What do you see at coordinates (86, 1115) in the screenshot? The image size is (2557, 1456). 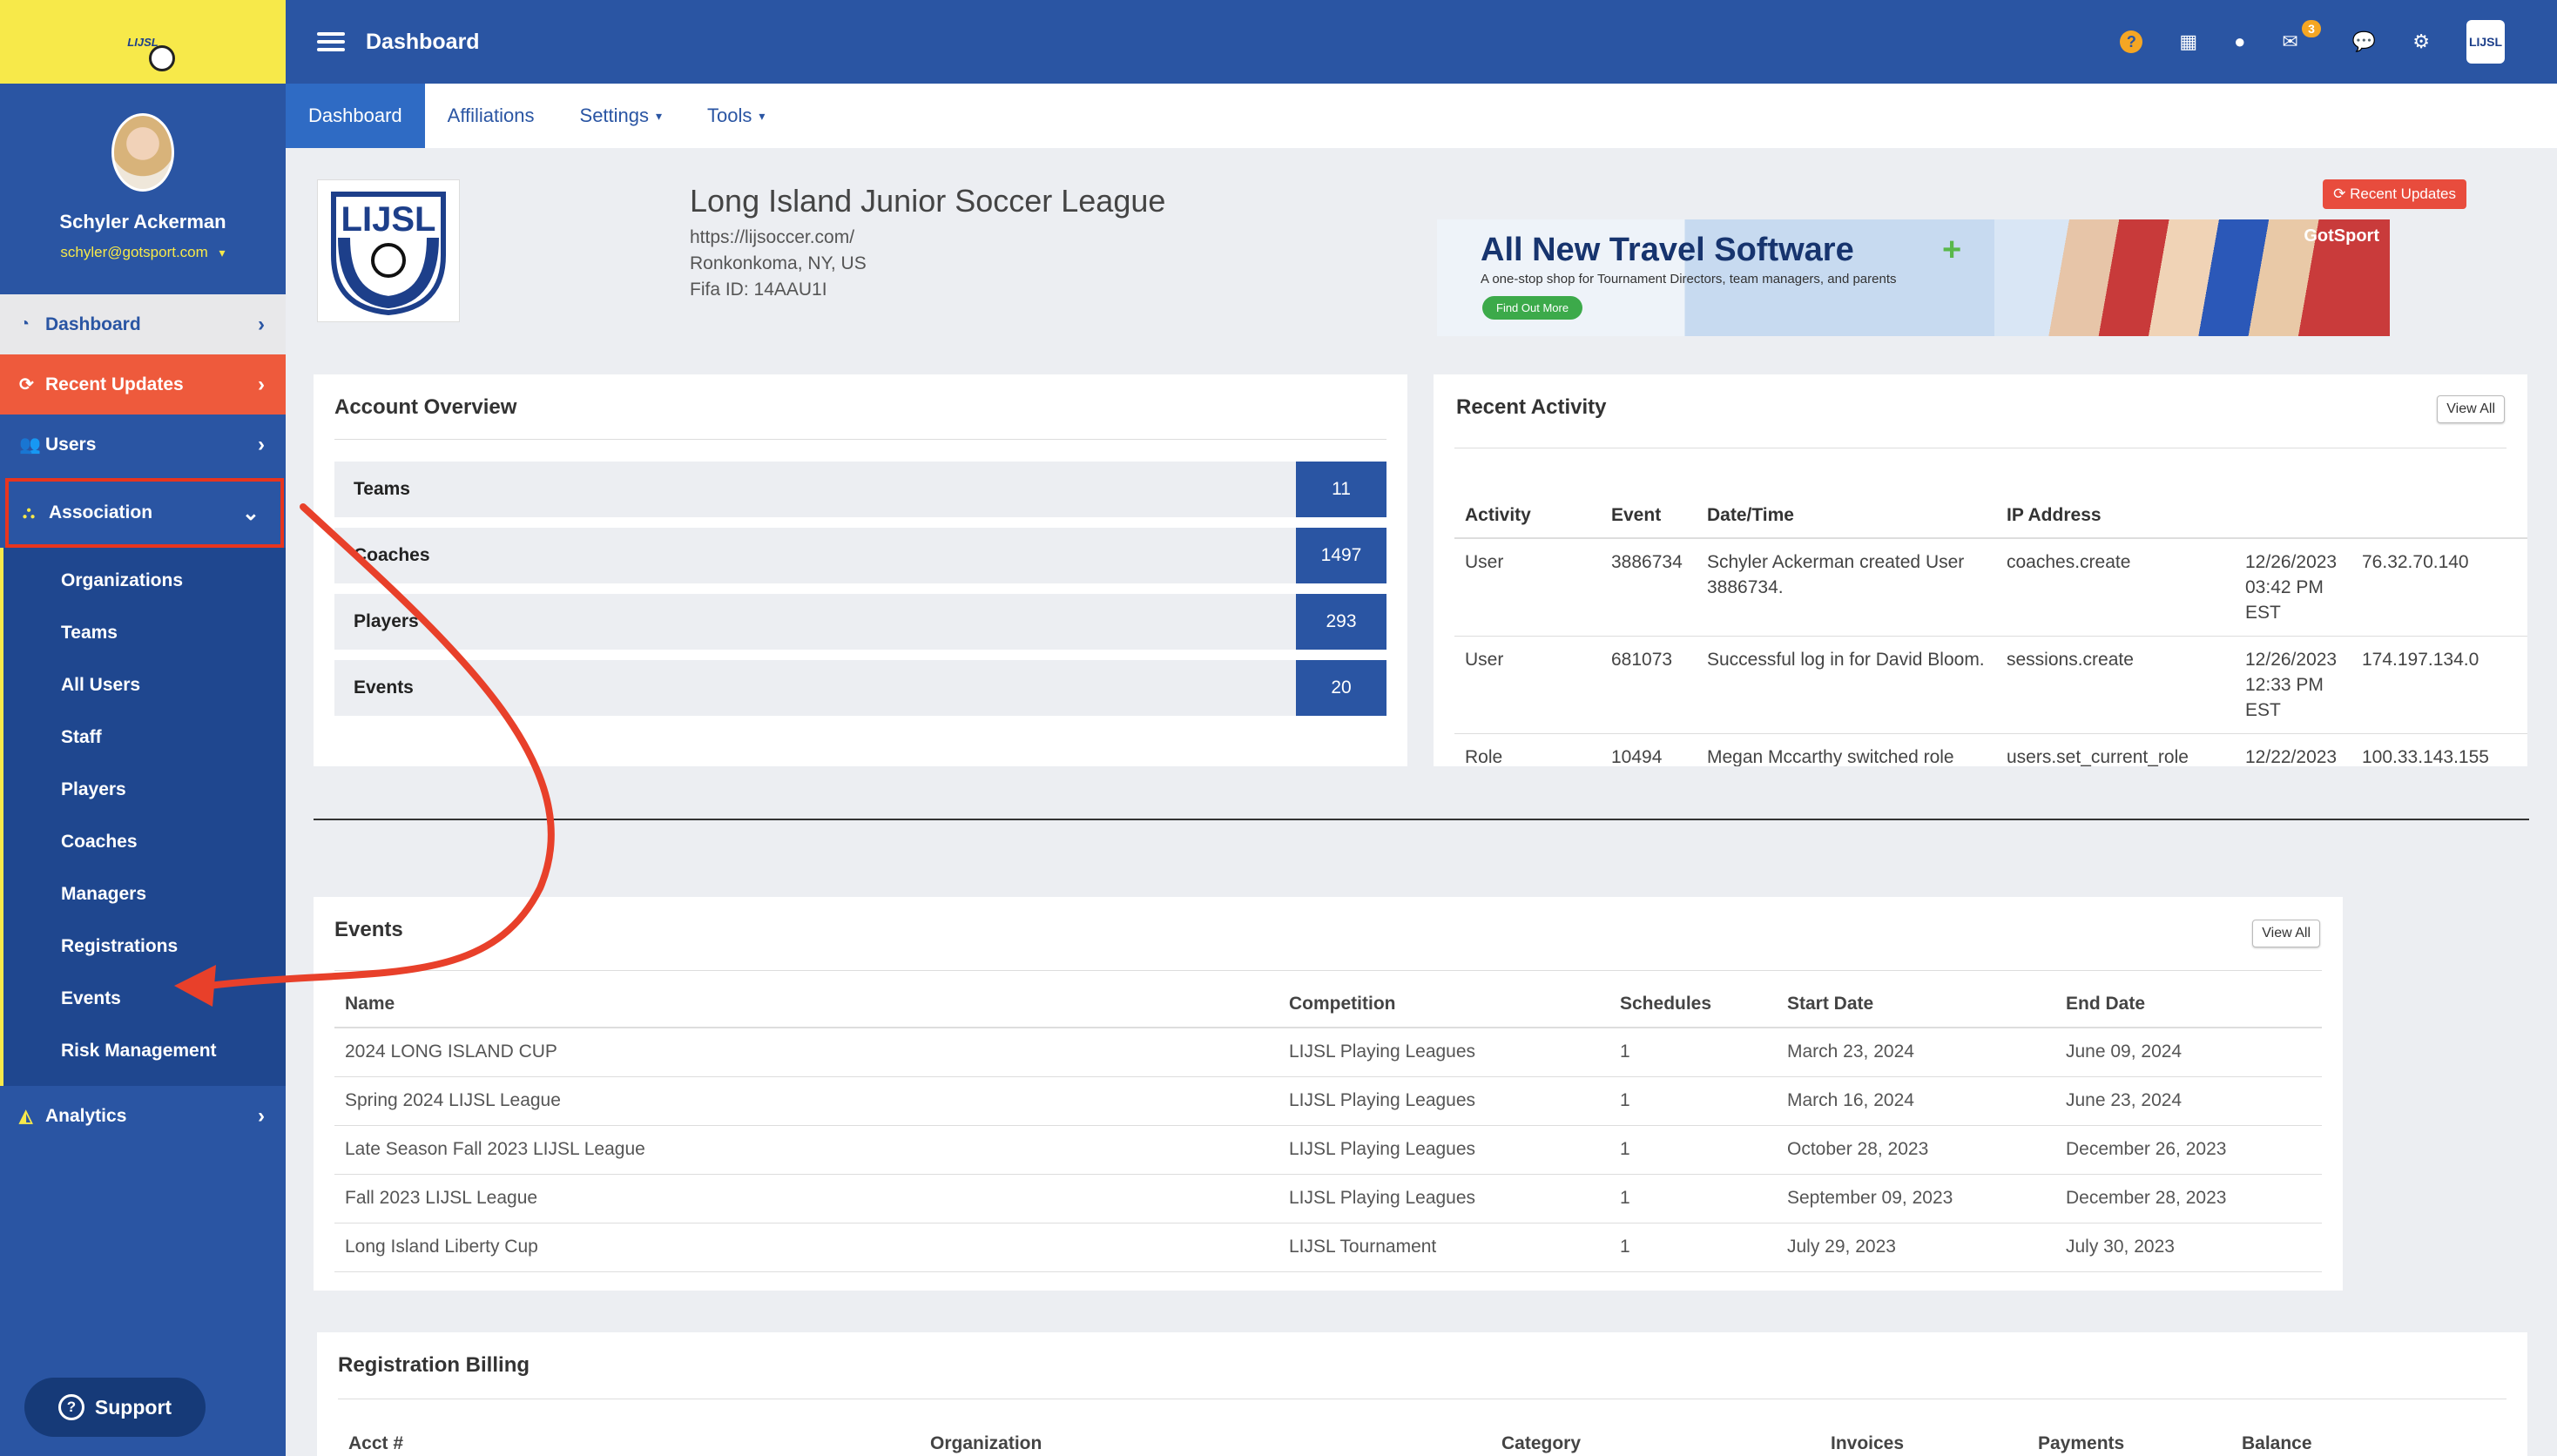 I see `sidebar-item-label: Analytics` at bounding box center [86, 1115].